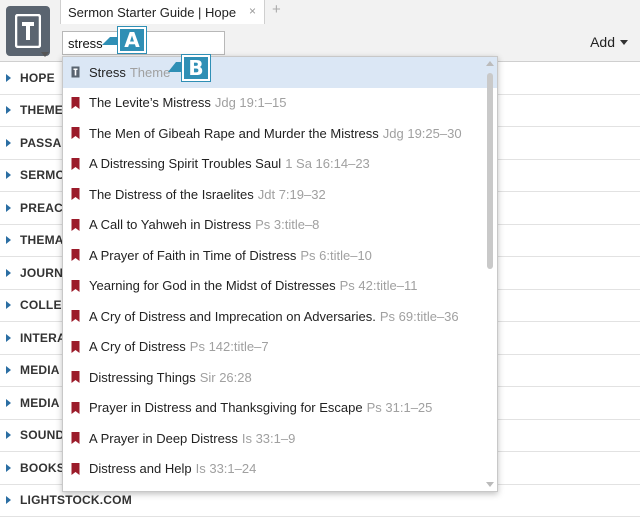  I want to click on top-bar: Sermon Starter Guide | Hope × + Add, so click(320, 31).